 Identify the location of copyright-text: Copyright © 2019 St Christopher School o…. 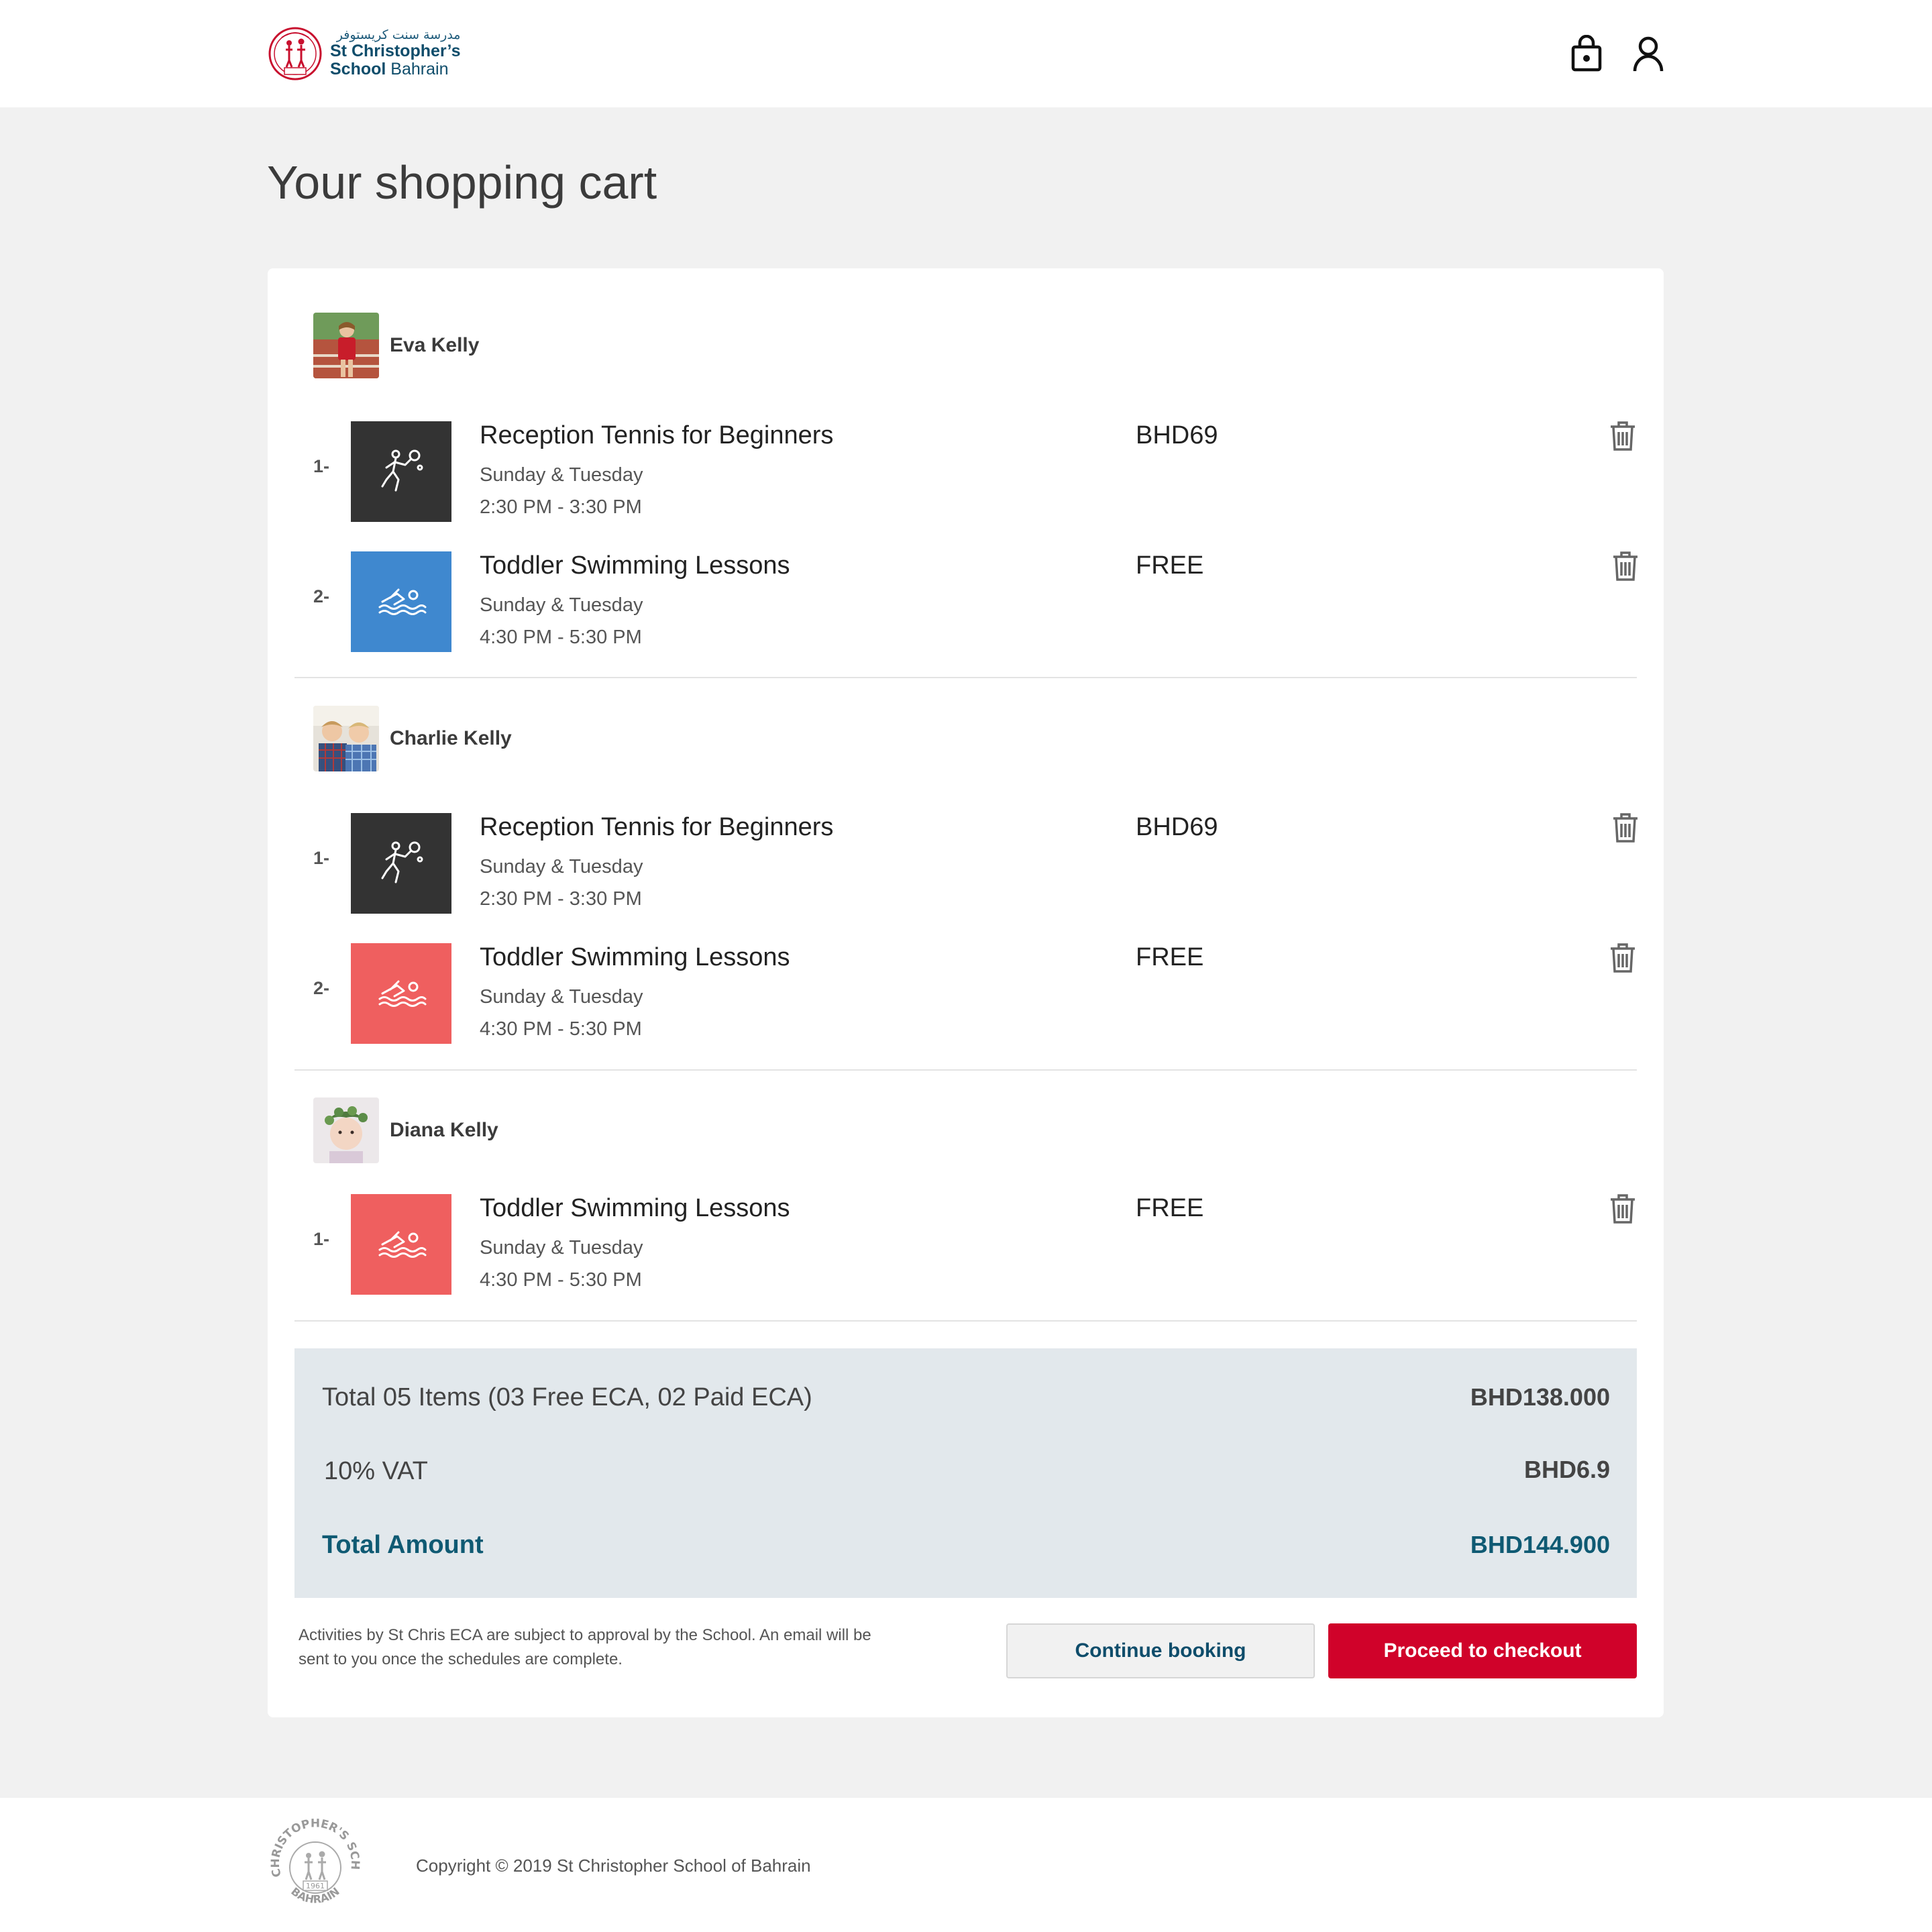
(613, 1866).